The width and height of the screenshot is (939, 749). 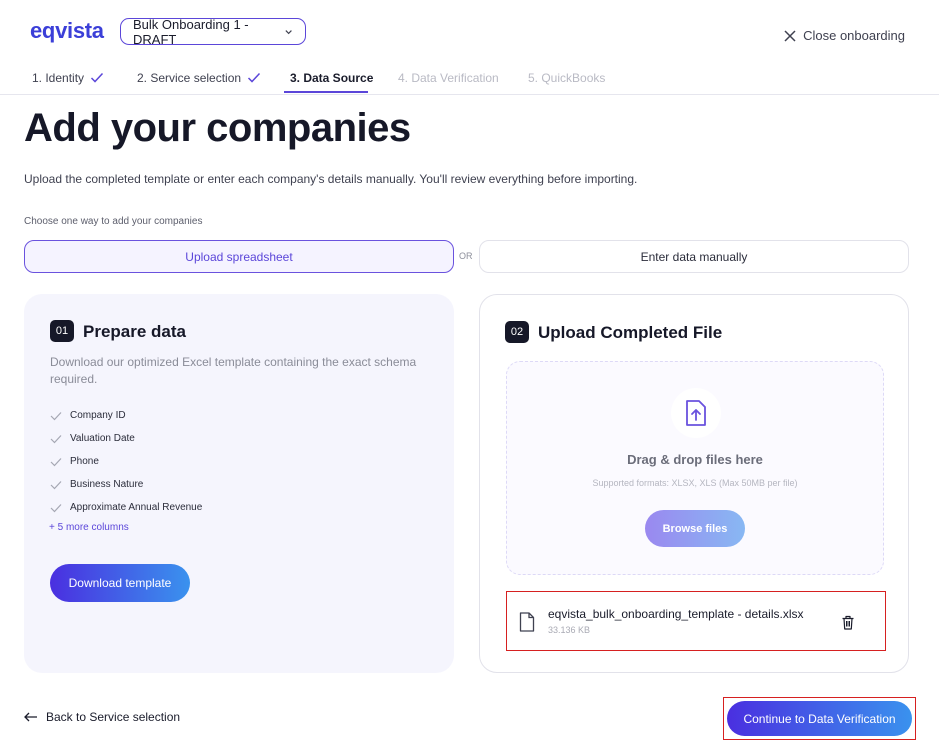 I want to click on step-identity: 1. Identity, so click(x=68, y=78).